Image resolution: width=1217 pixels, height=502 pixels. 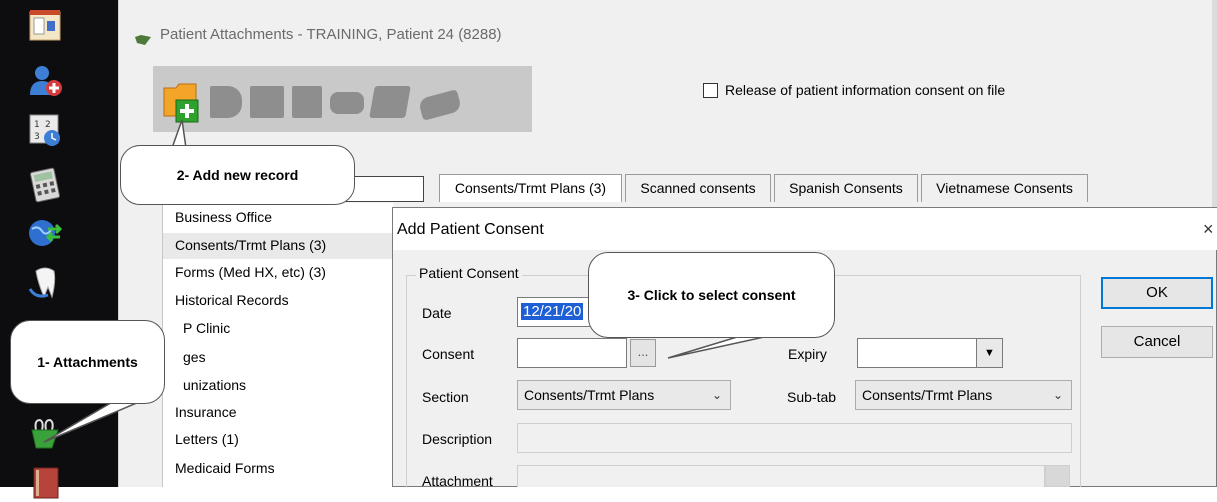 I want to click on chart-icon, so click(x=45, y=26).